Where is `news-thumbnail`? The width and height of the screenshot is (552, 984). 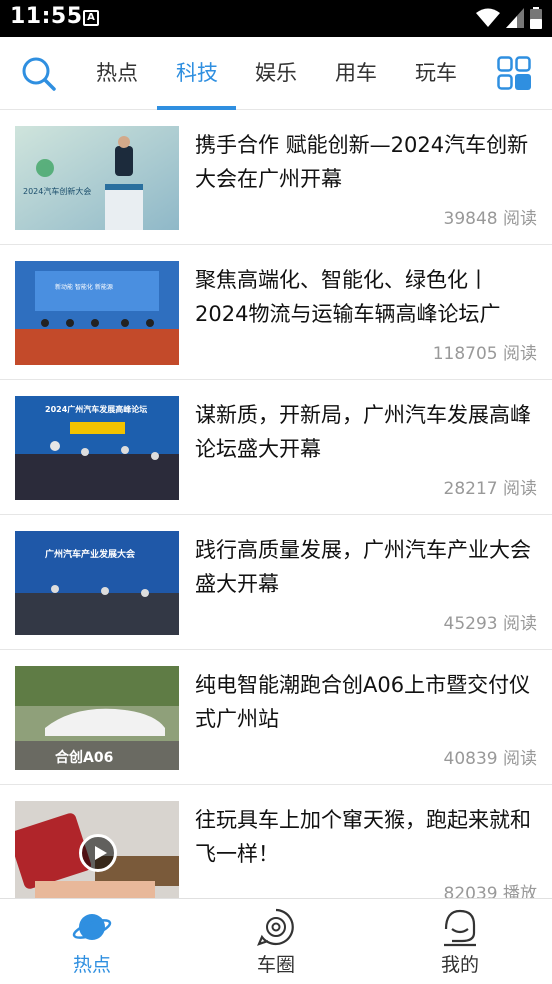
news-thumbnail is located at coordinates (97, 849).